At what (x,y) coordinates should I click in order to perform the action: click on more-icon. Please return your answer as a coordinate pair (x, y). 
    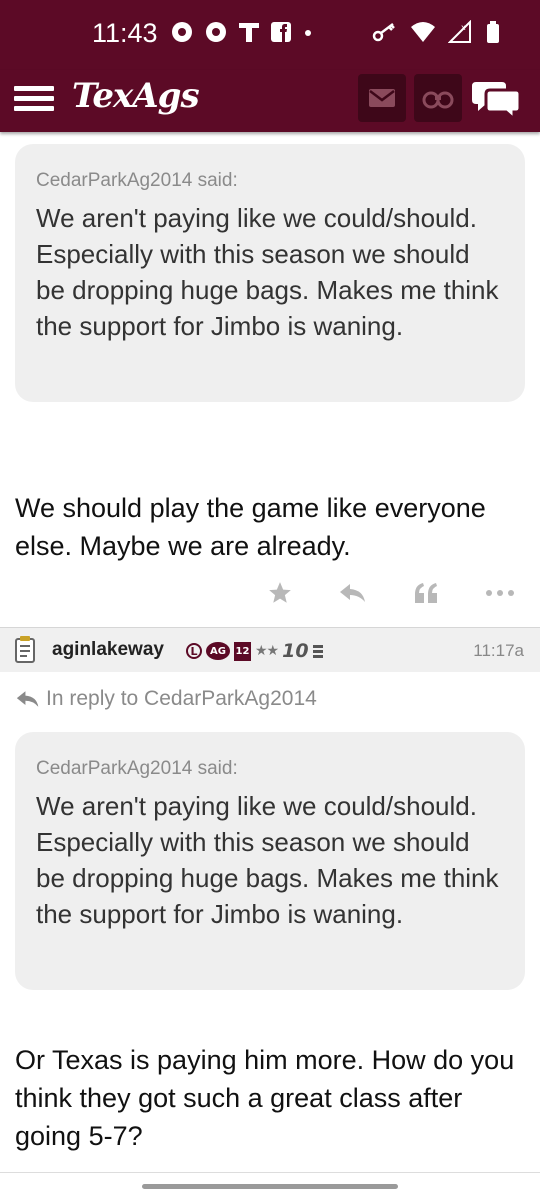
    Looking at the image, I should click on (499, 593).